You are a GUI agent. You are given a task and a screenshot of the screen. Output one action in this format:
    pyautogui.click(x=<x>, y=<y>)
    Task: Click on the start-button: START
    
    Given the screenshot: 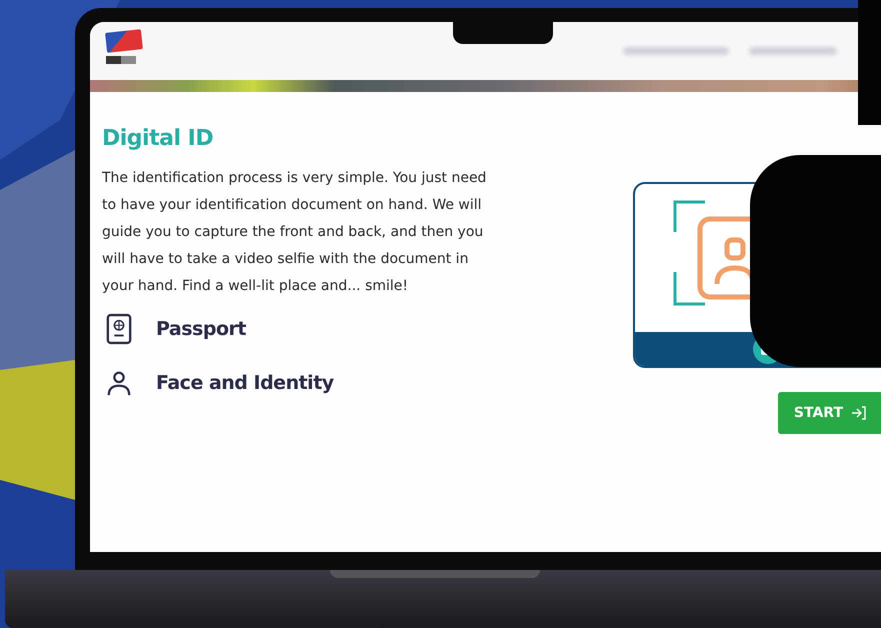 What is the action you would take?
    pyautogui.click(x=829, y=413)
    